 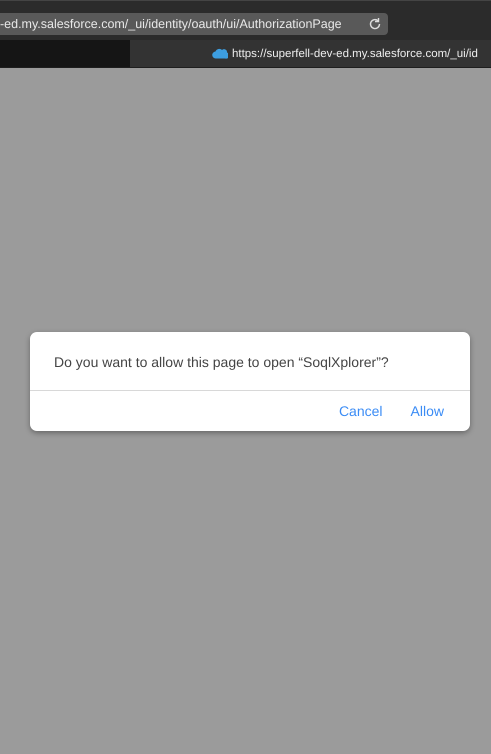 I want to click on address-field: -ed.my.salesforce.com/_ui/identity/oauth/ui/AuthorizationPage, so click(x=194, y=24).